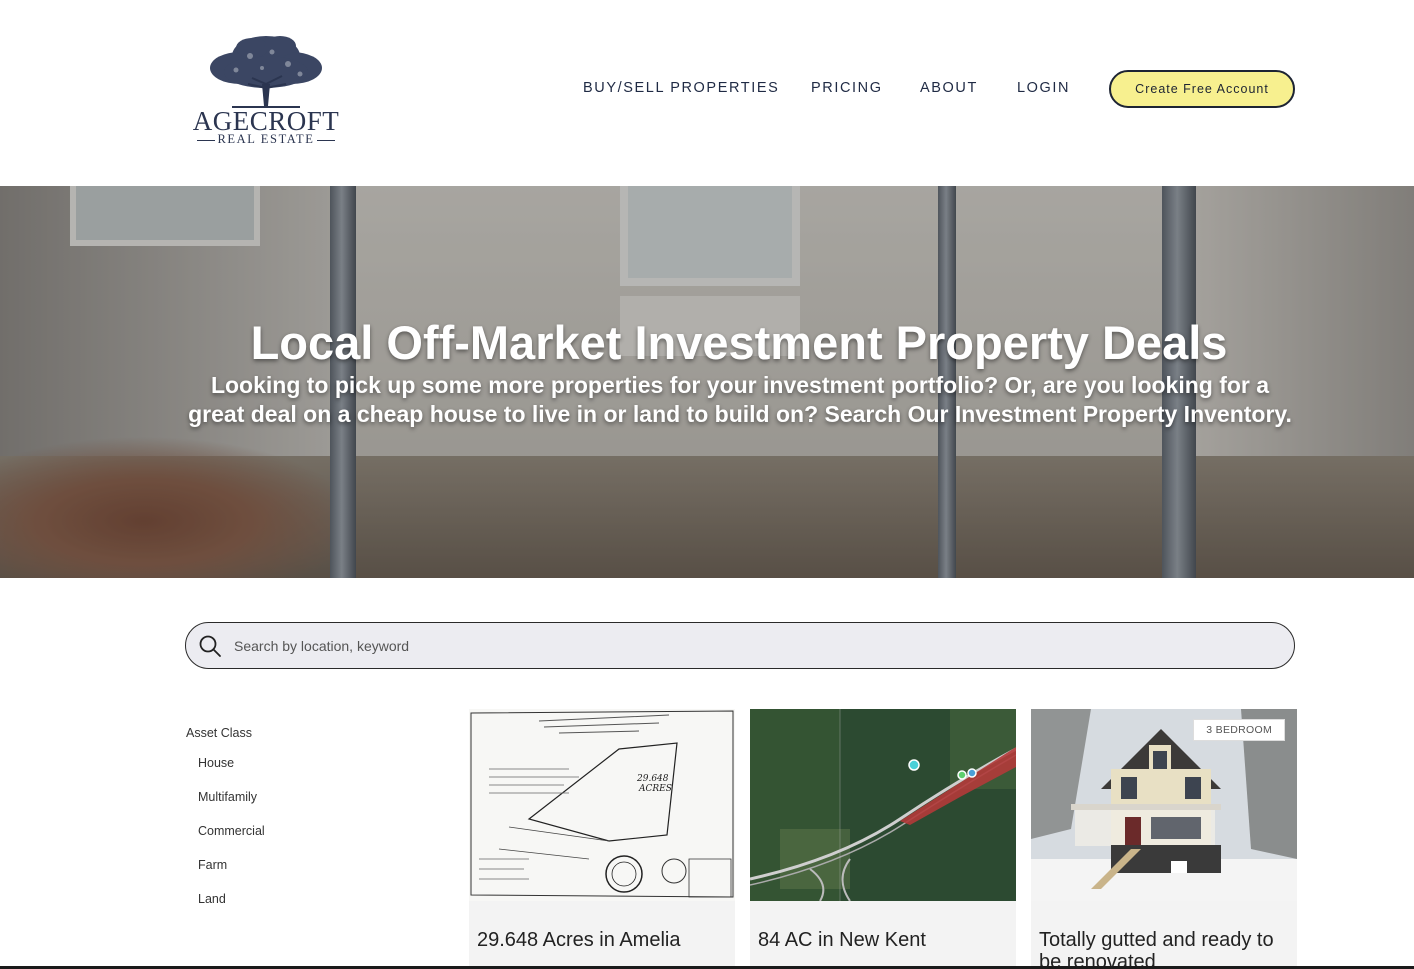  I want to click on bedroom-badge: 3 BEDROOM, so click(1239, 730).